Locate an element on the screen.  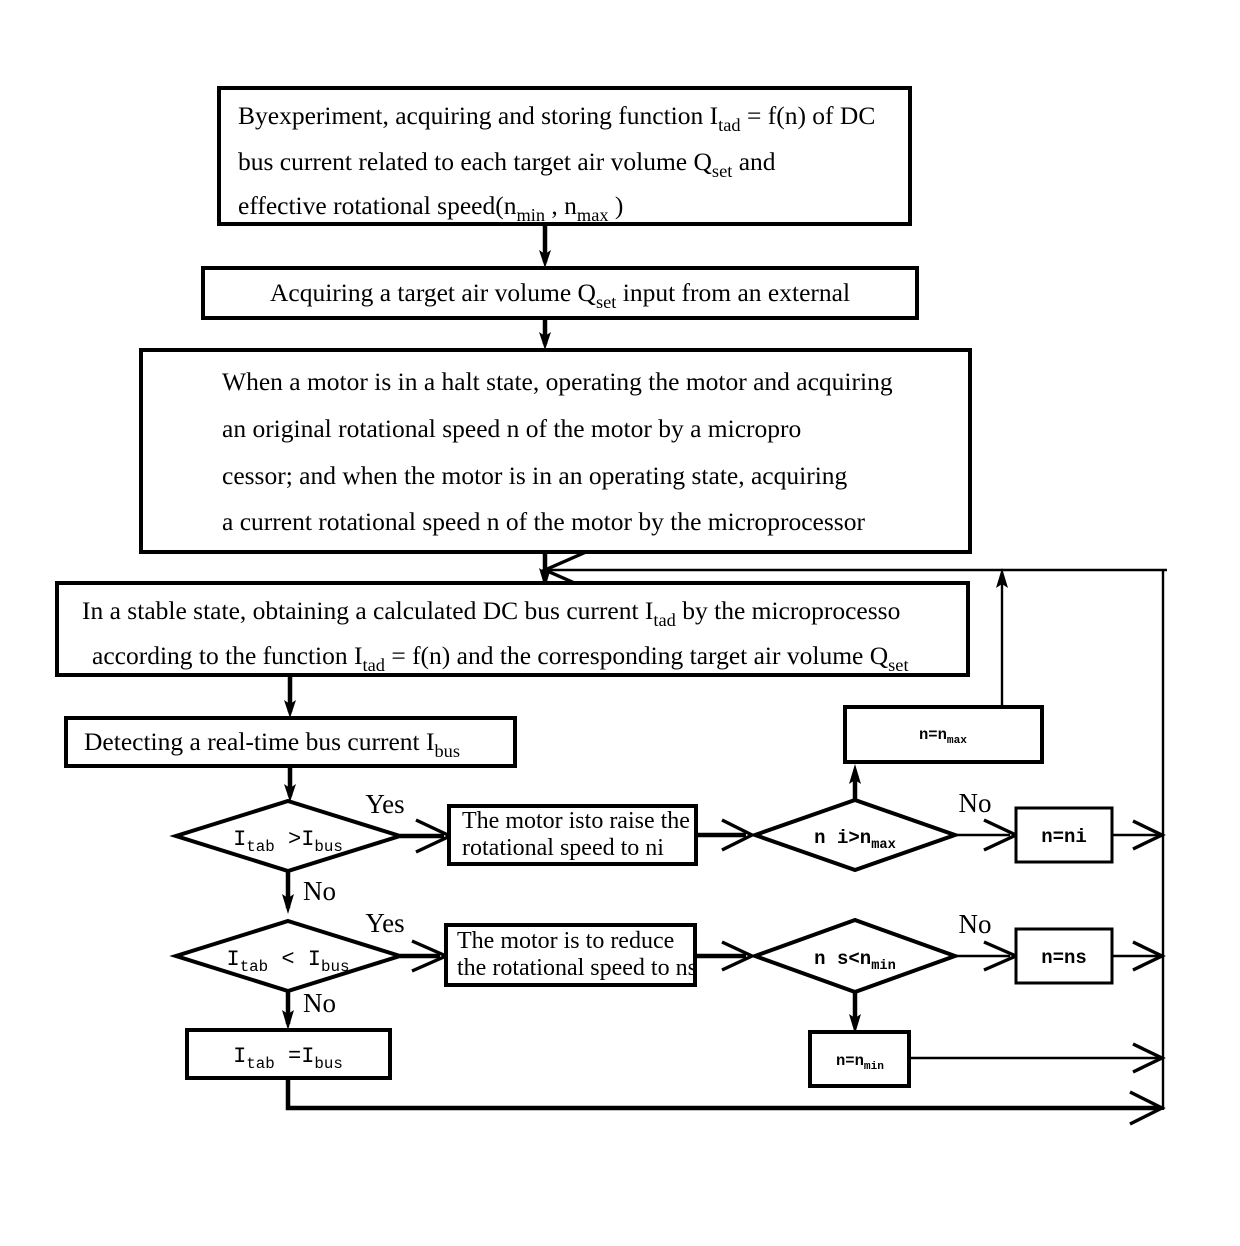
node-set-ni-label: n=ni is located at coordinates (1064, 837).